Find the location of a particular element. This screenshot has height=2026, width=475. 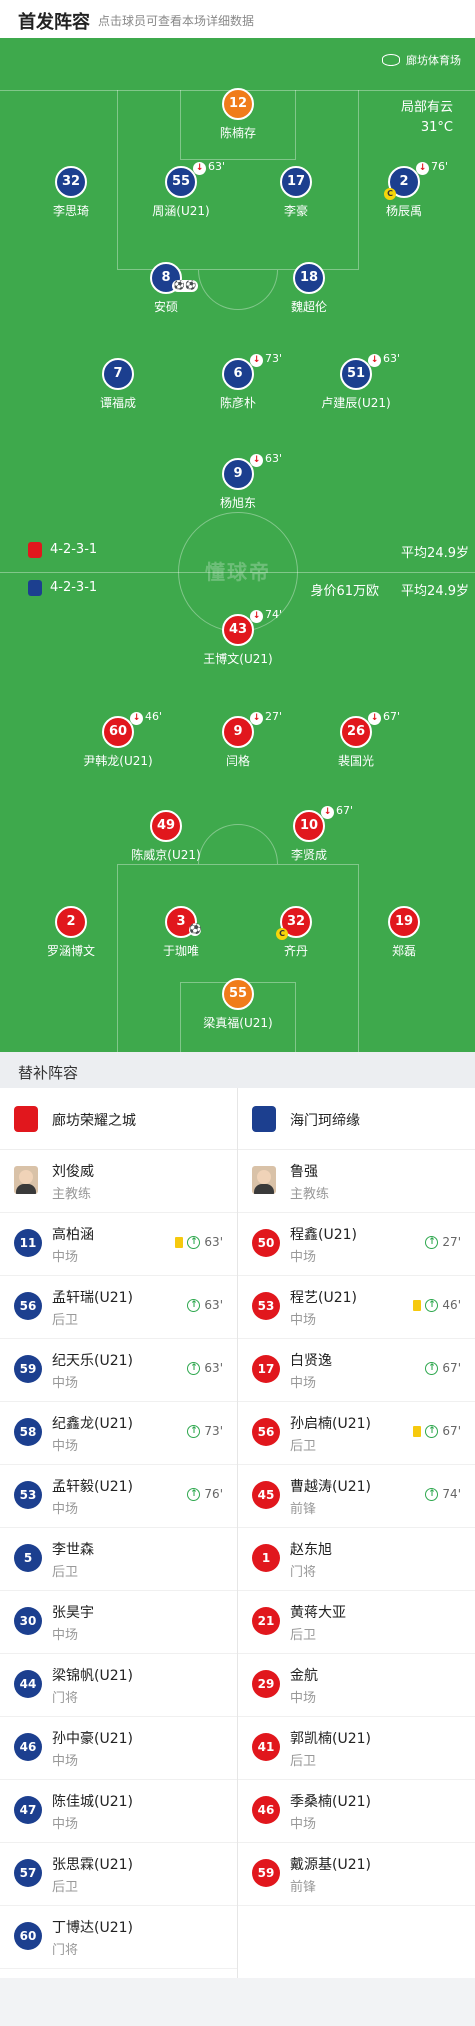

away-market-value: 身价61万欧 is located at coordinates (344, 591).